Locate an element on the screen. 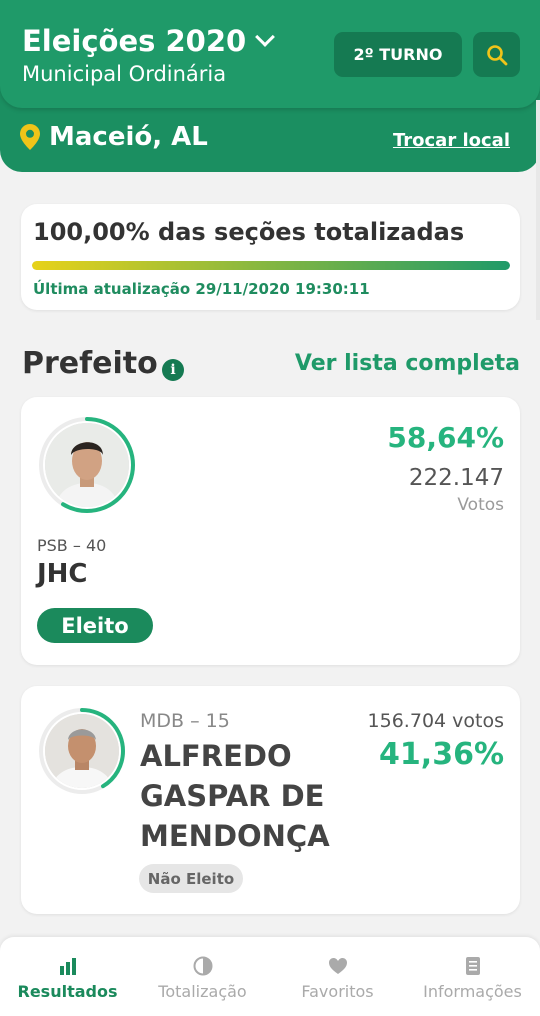 This screenshot has height=1016, width=540. last-update-text: Última atualização 29/11/2020 19:30:11 is located at coordinates (201, 289).